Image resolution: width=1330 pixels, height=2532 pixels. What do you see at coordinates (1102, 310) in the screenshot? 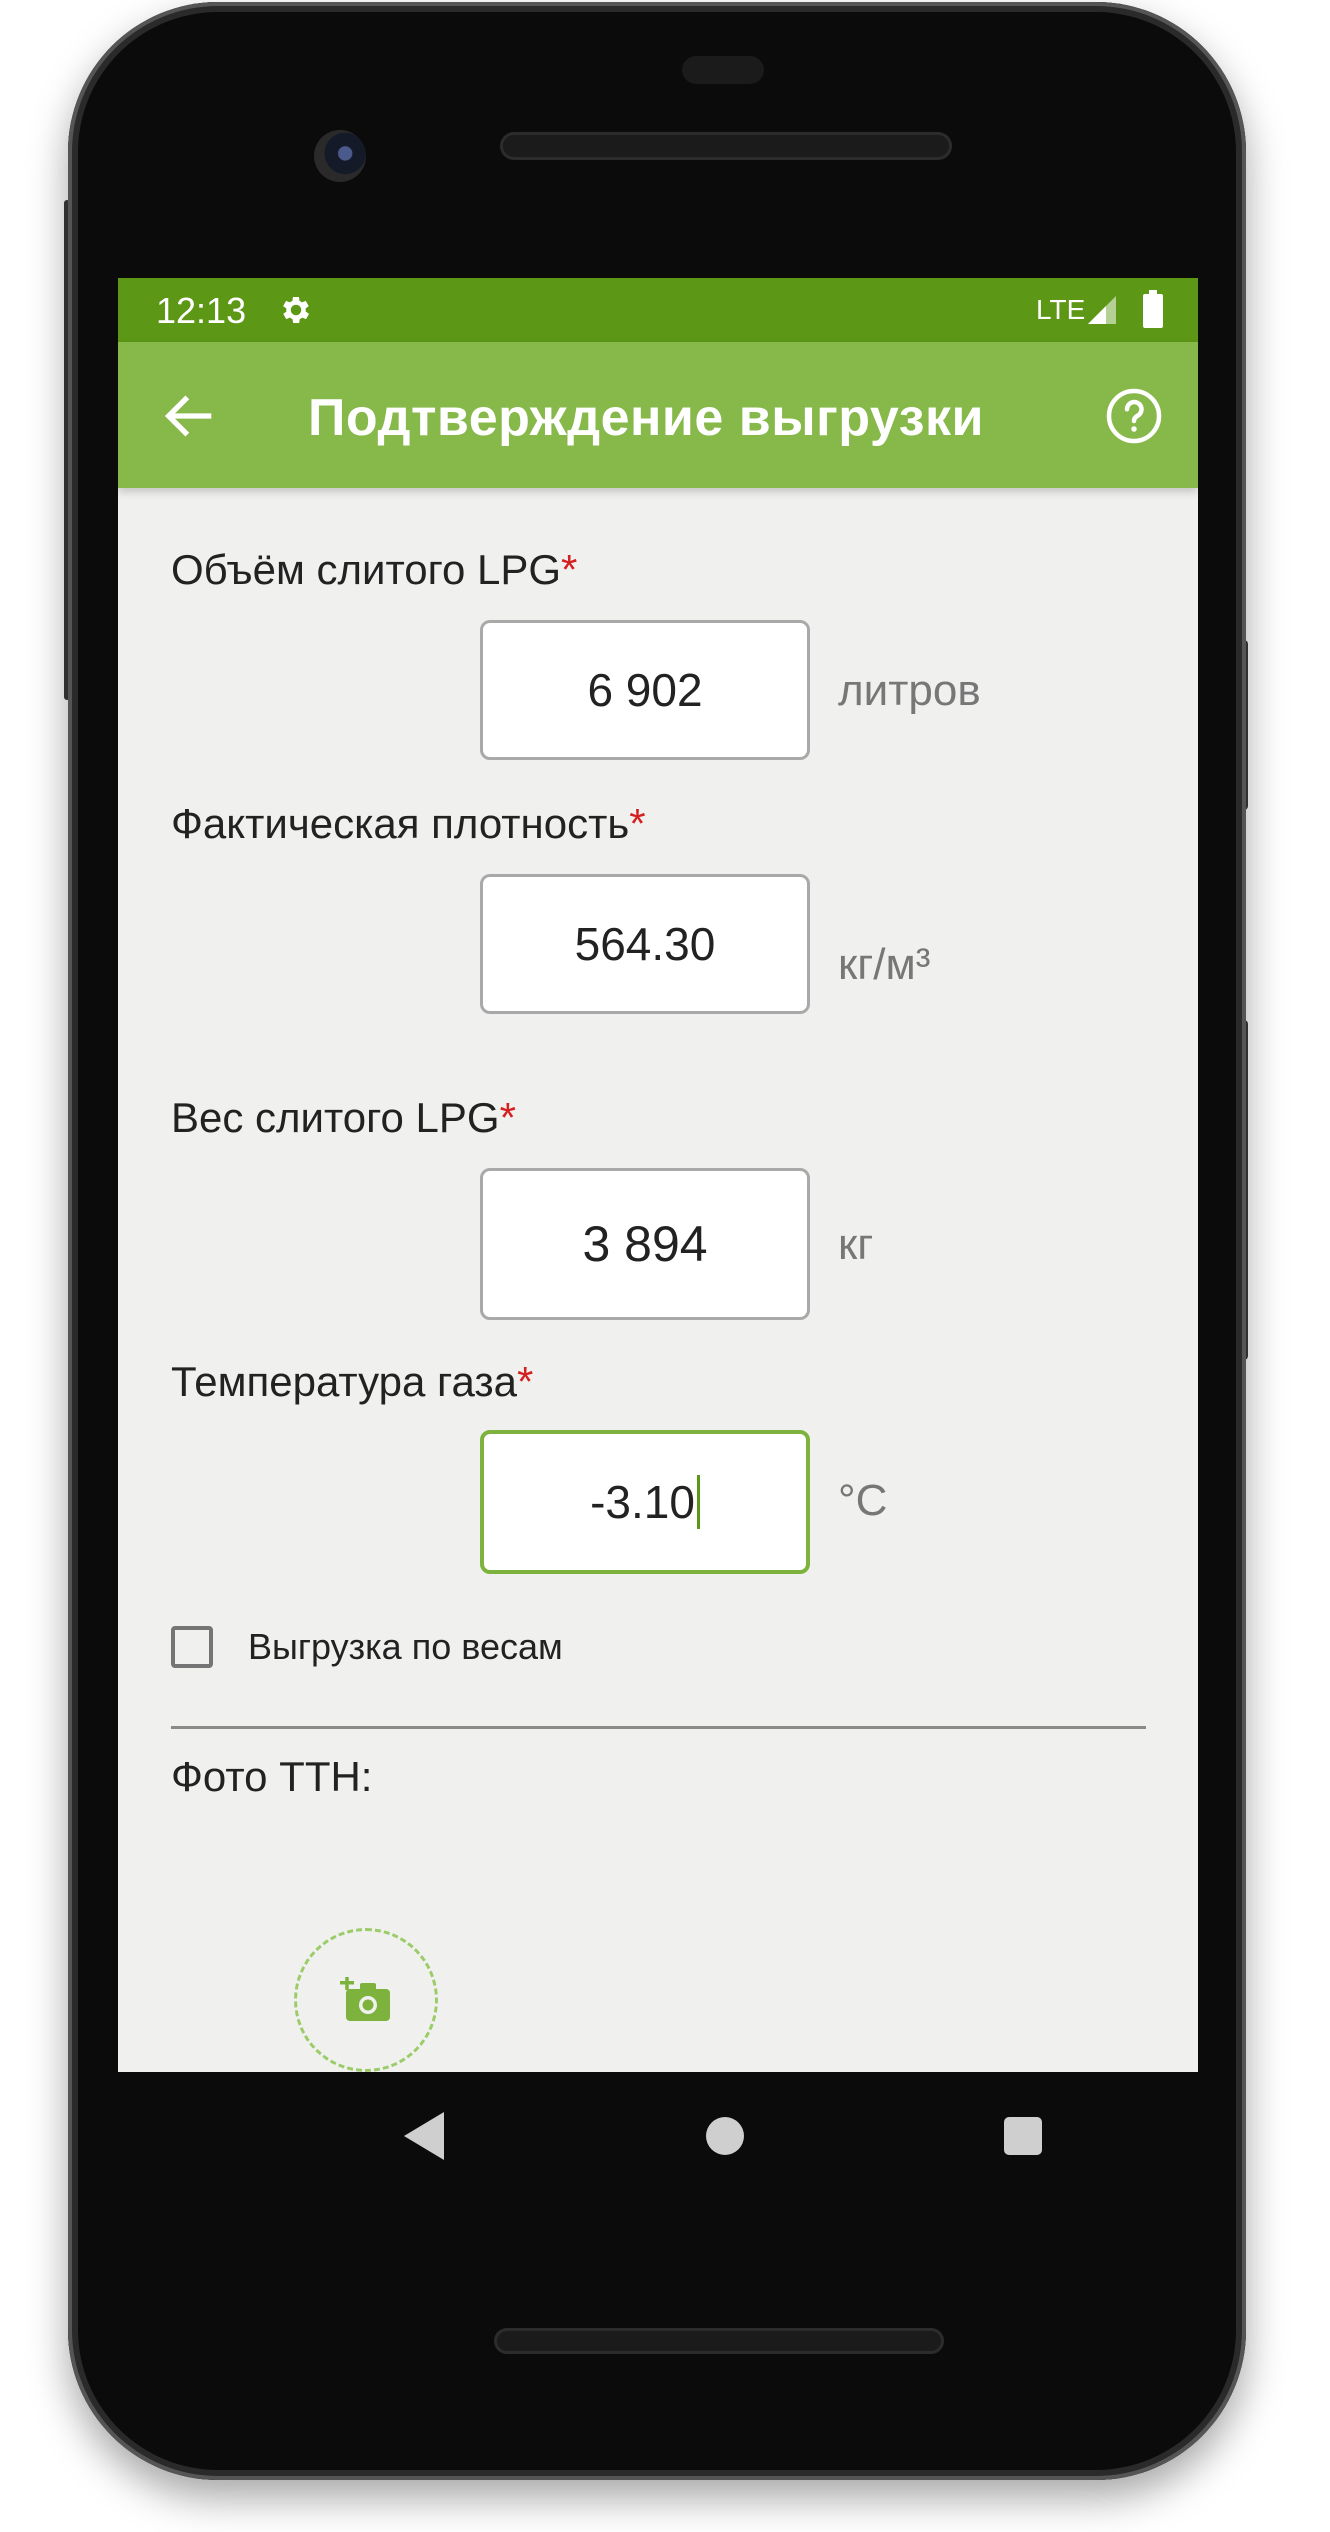
I see `signal-icon` at bounding box center [1102, 310].